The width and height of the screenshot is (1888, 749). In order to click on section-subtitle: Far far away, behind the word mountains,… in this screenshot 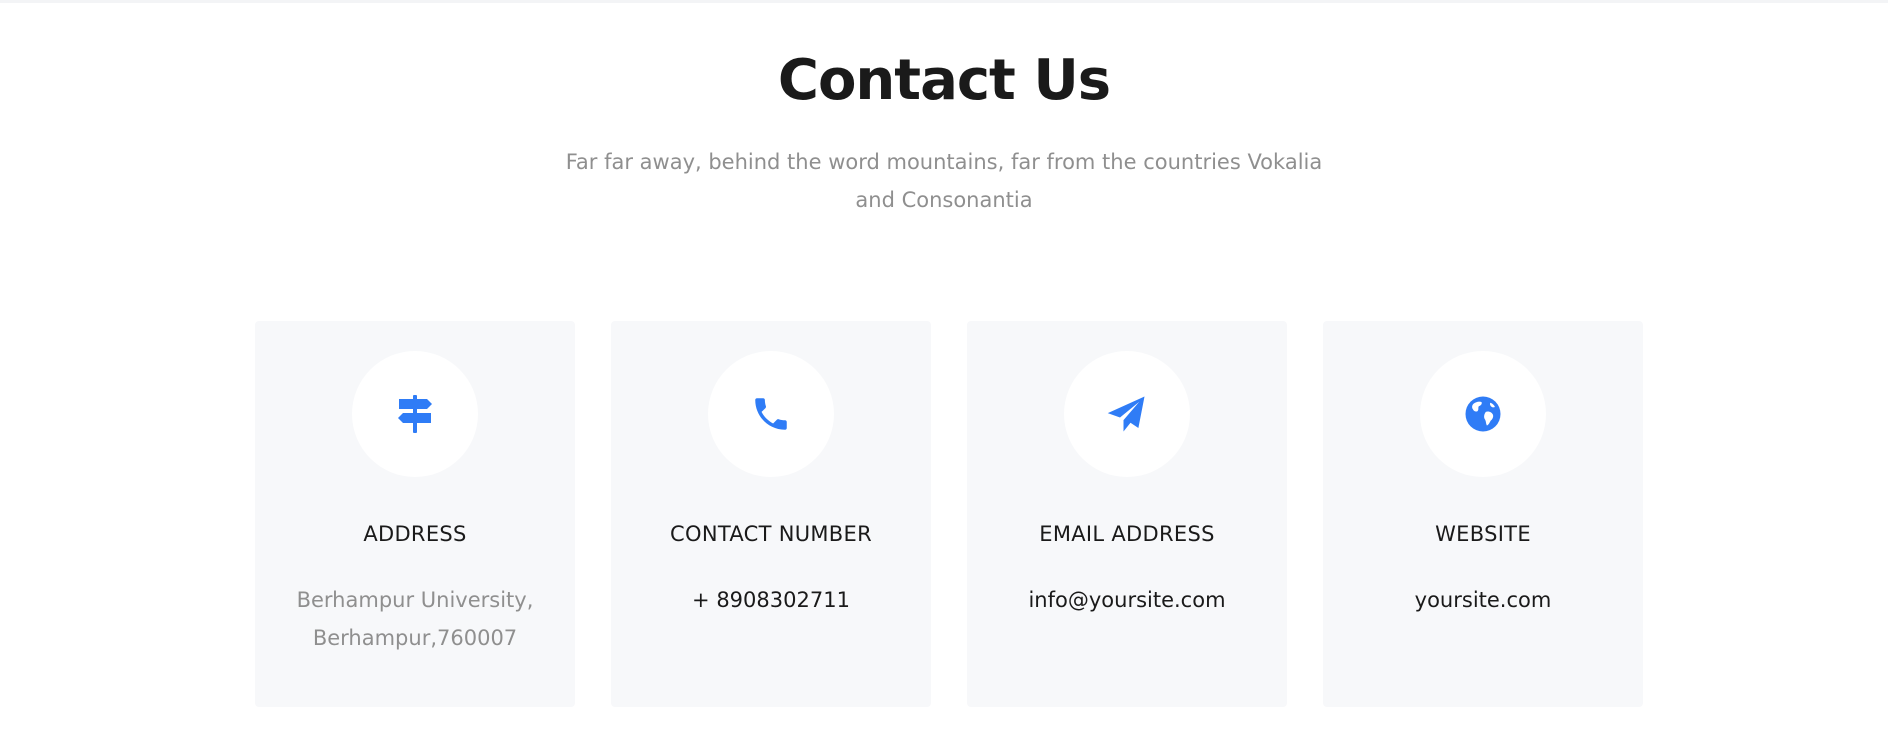, I will do `click(944, 181)`.